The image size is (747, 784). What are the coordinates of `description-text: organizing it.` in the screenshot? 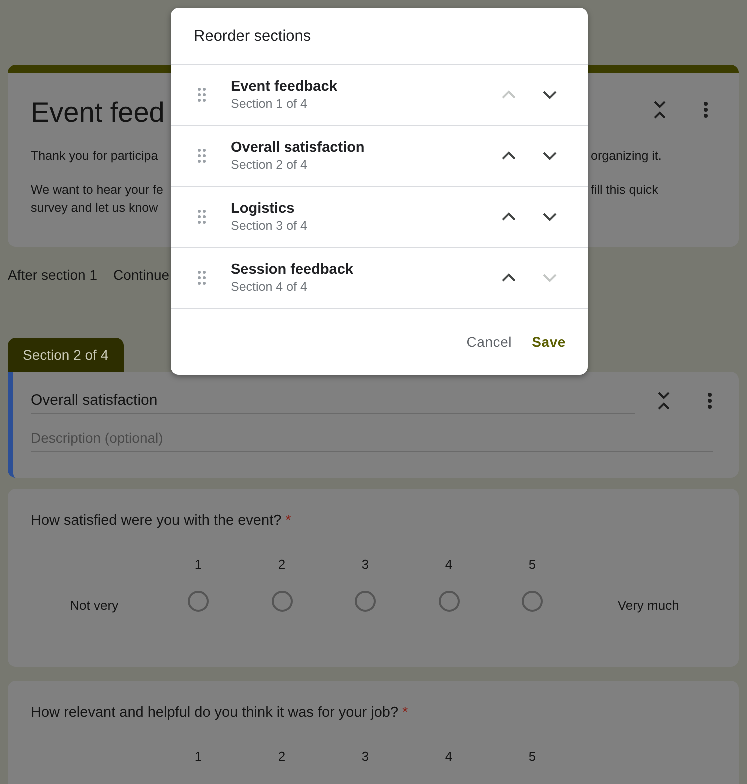 It's located at (627, 156).